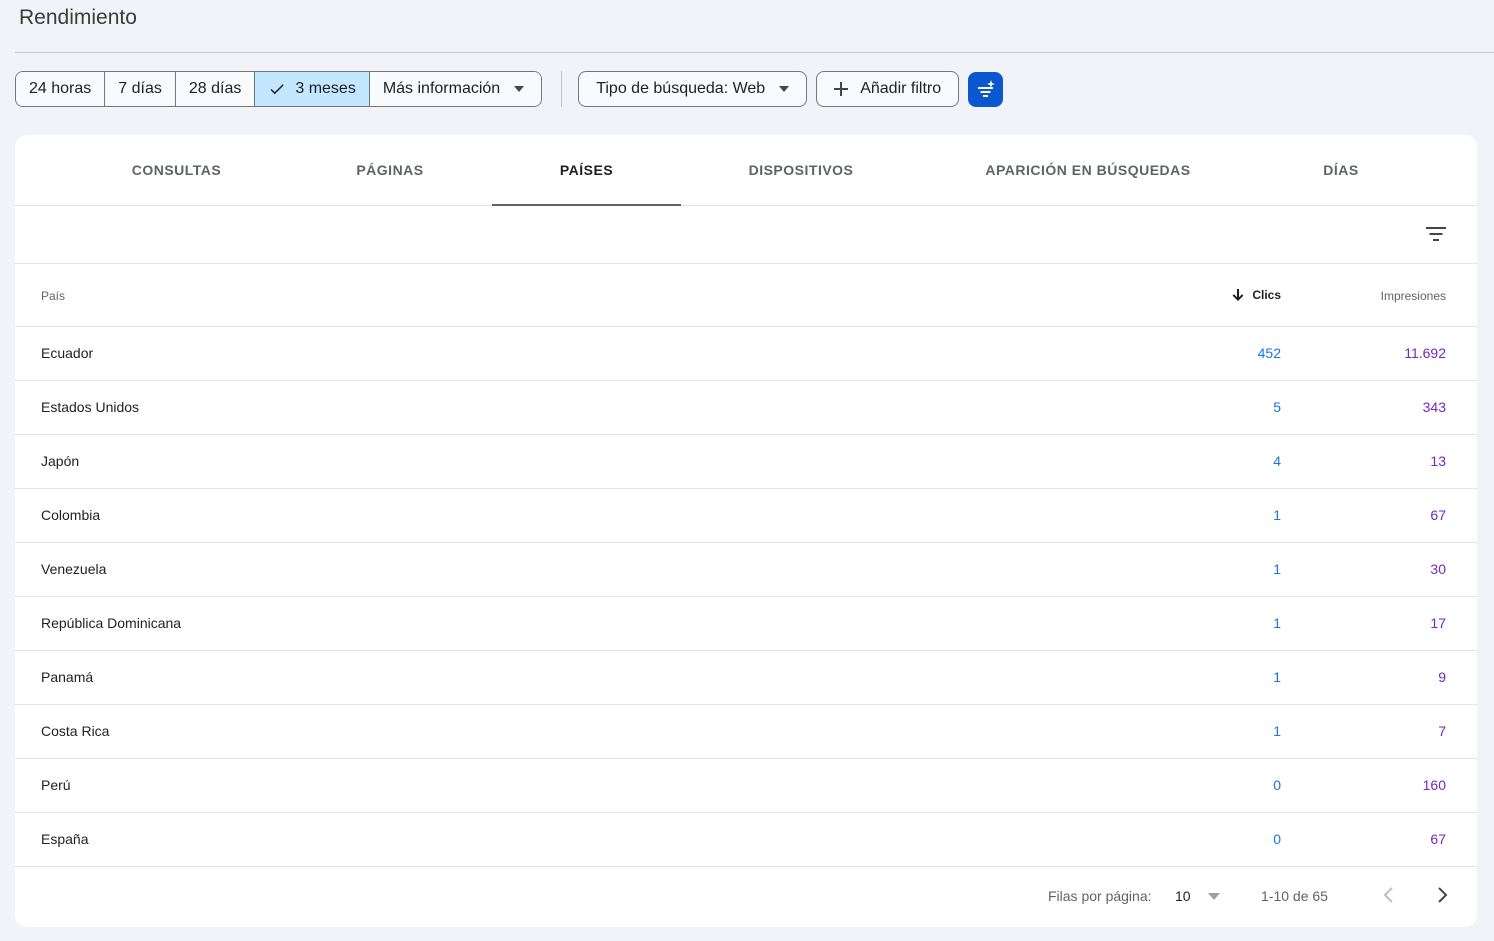 This screenshot has width=1494, height=941. Describe the element at coordinates (1438, 623) in the screenshot. I see `cell-impressions: 17` at that location.